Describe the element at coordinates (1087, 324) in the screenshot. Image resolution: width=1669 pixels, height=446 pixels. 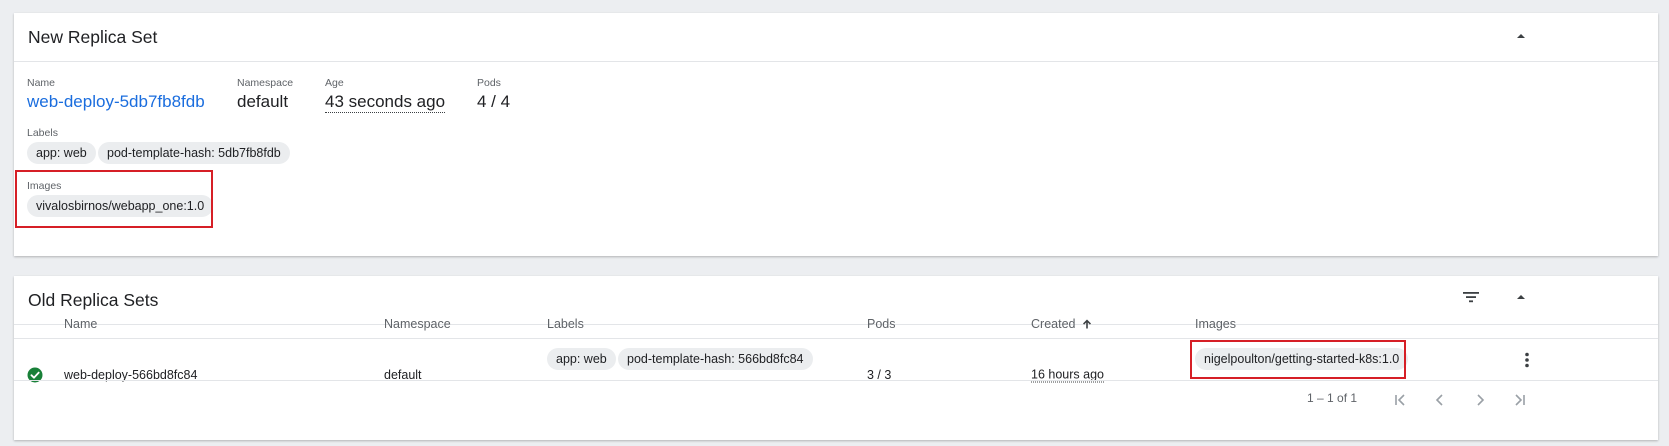
I see `arrow-up-icon` at that location.